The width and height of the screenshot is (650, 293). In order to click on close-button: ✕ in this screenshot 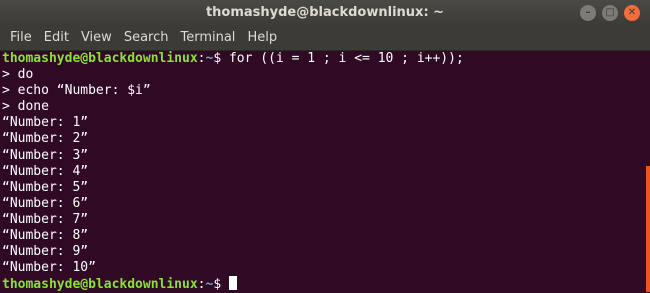, I will do `click(632, 13)`.